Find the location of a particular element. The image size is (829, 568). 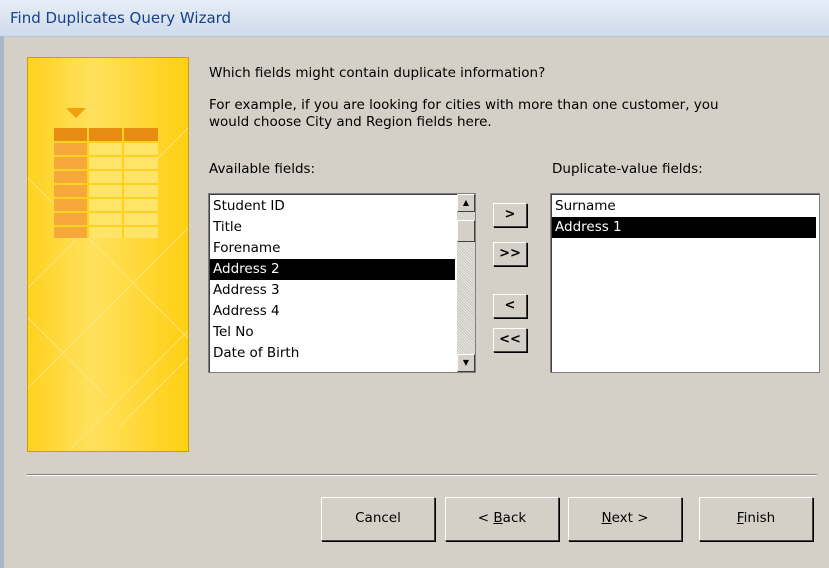

remove-all-fields-button: << is located at coordinates (510, 340).